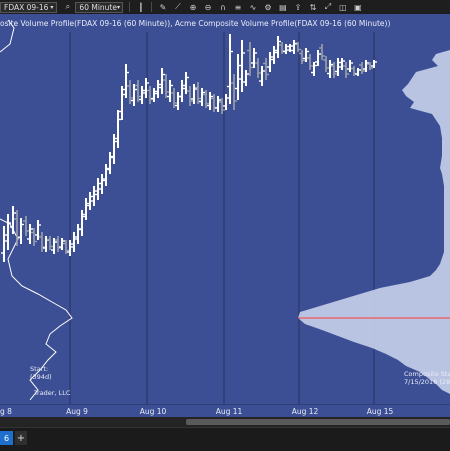 The image size is (450, 451). What do you see at coordinates (427, 382) in the screenshot?
I see `composite-start-date: 7/15/2016 (28d` at bounding box center [427, 382].